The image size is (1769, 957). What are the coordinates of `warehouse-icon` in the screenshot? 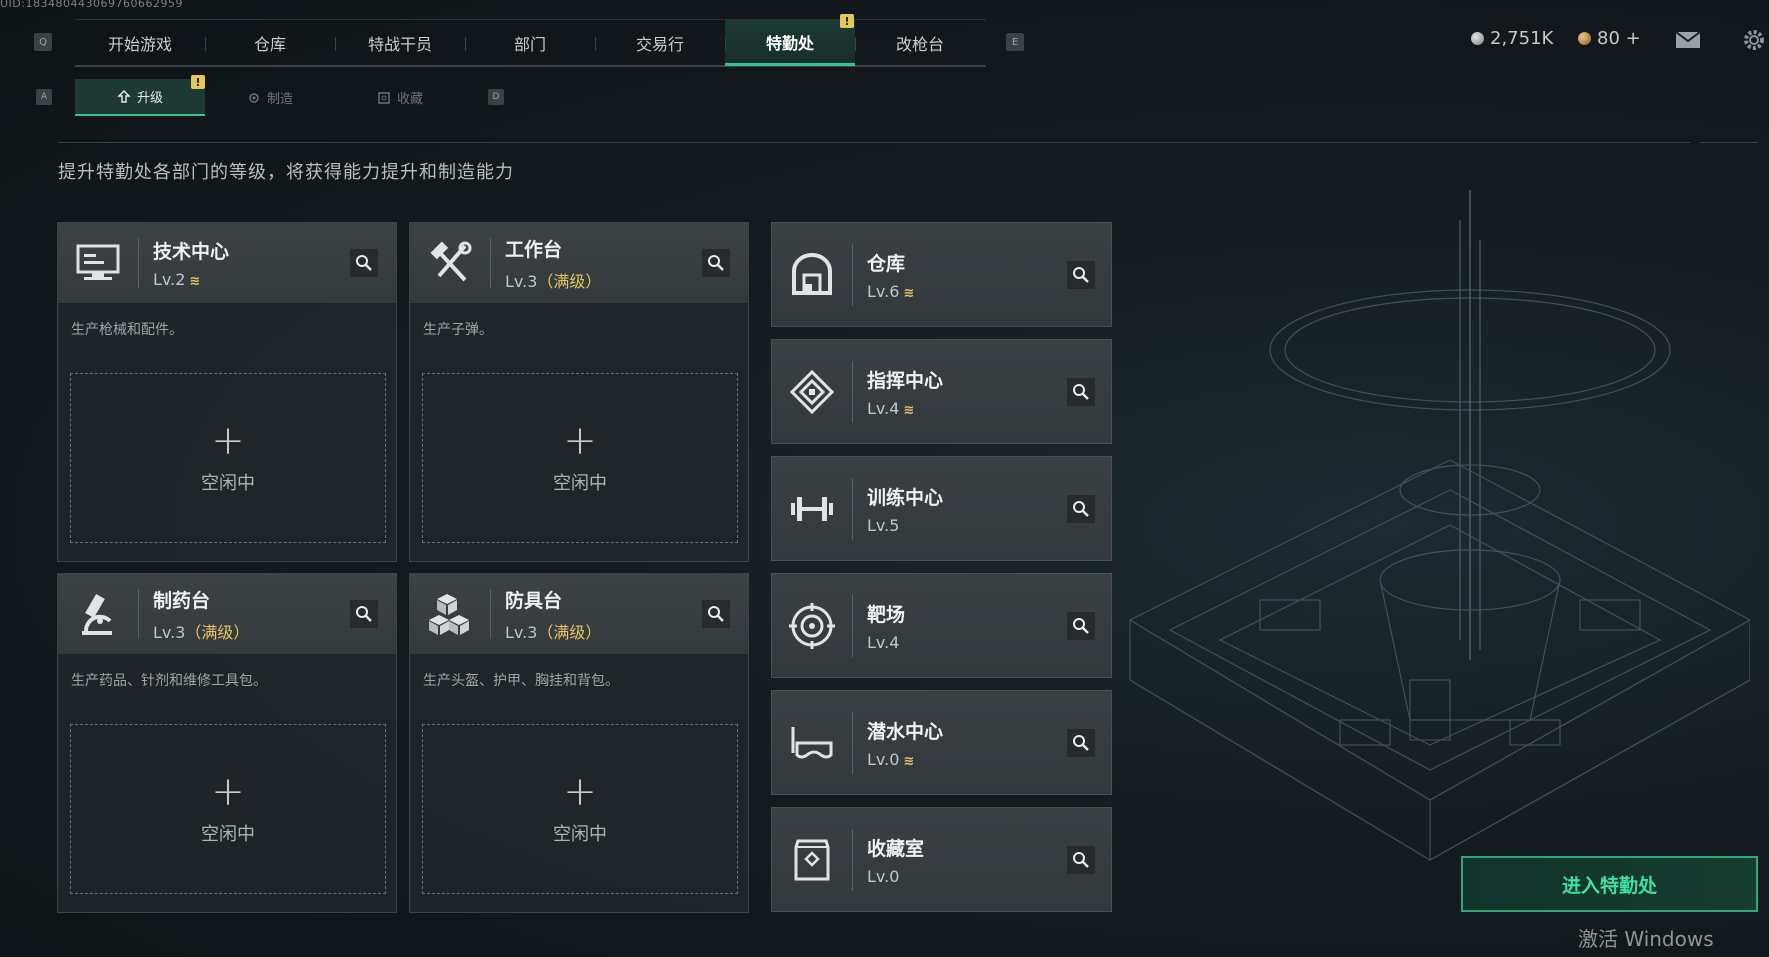 It's located at (812, 274).